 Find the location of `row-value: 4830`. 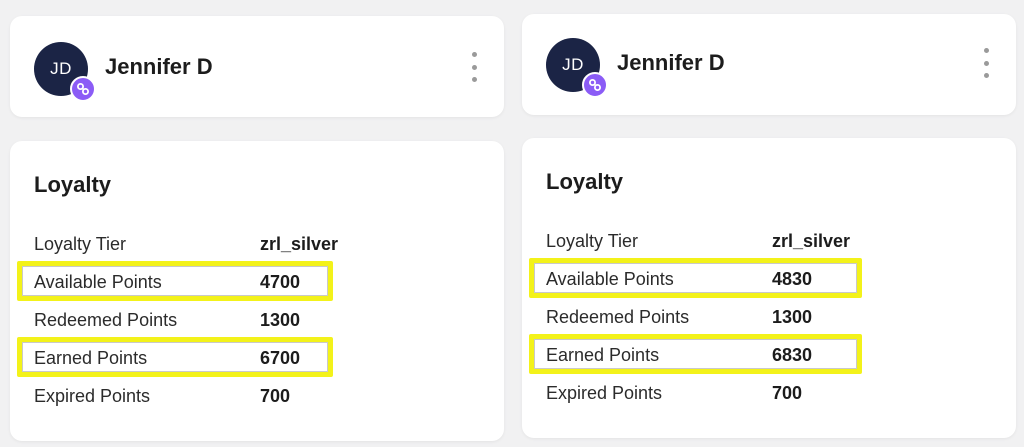

row-value: 4830 is located at coordinates (792, 279).